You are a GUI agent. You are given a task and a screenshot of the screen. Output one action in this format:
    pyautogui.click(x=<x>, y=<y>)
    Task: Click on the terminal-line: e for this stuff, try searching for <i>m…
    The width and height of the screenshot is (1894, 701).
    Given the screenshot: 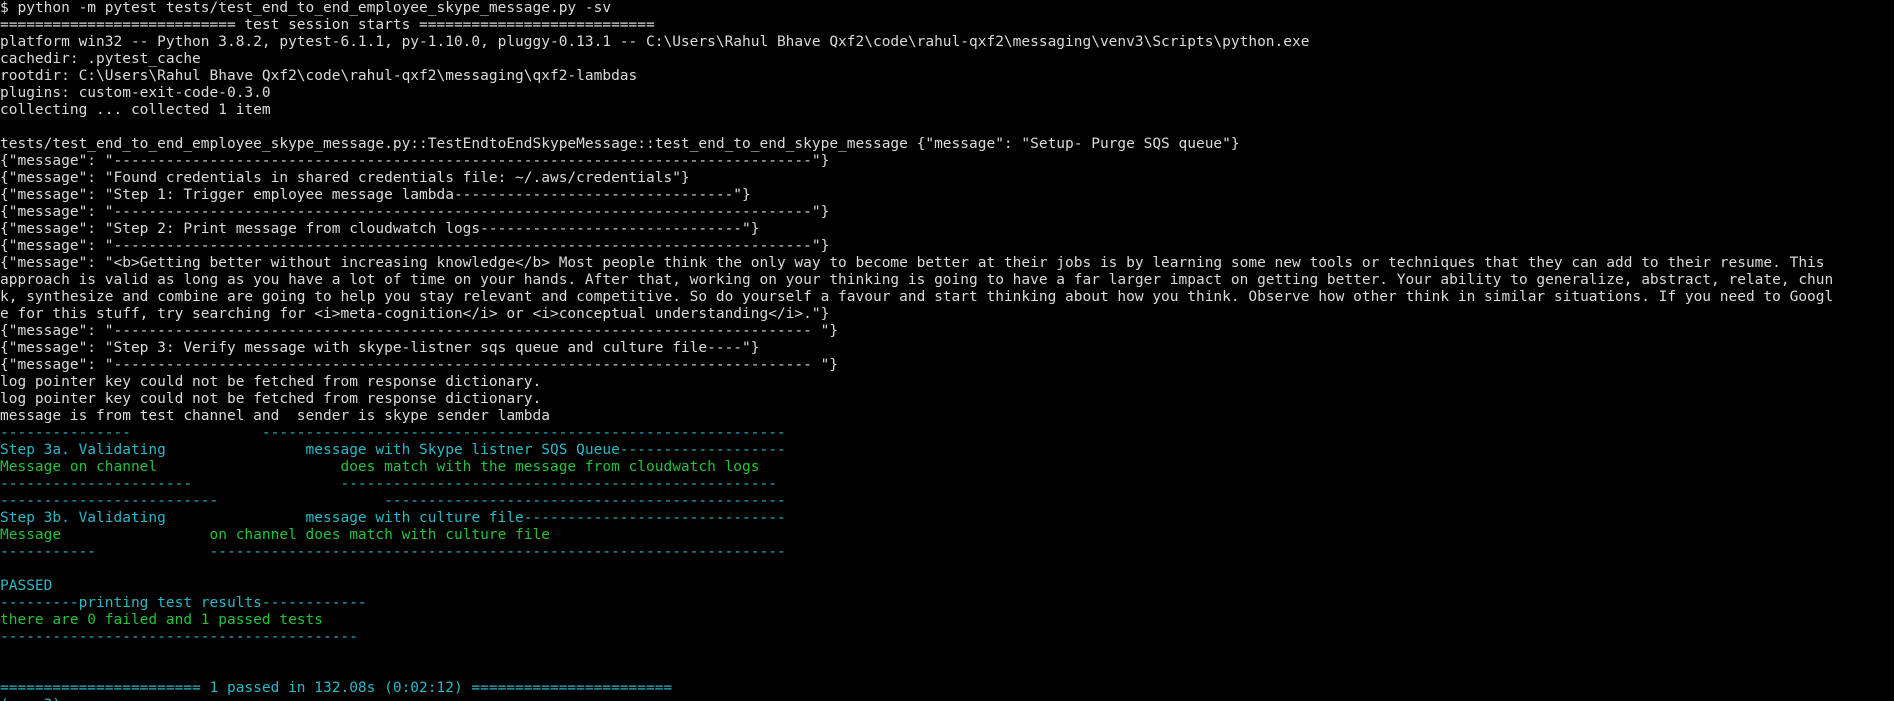 What is the action you would take?
    pyautogui.click(x=415, y=314)
    